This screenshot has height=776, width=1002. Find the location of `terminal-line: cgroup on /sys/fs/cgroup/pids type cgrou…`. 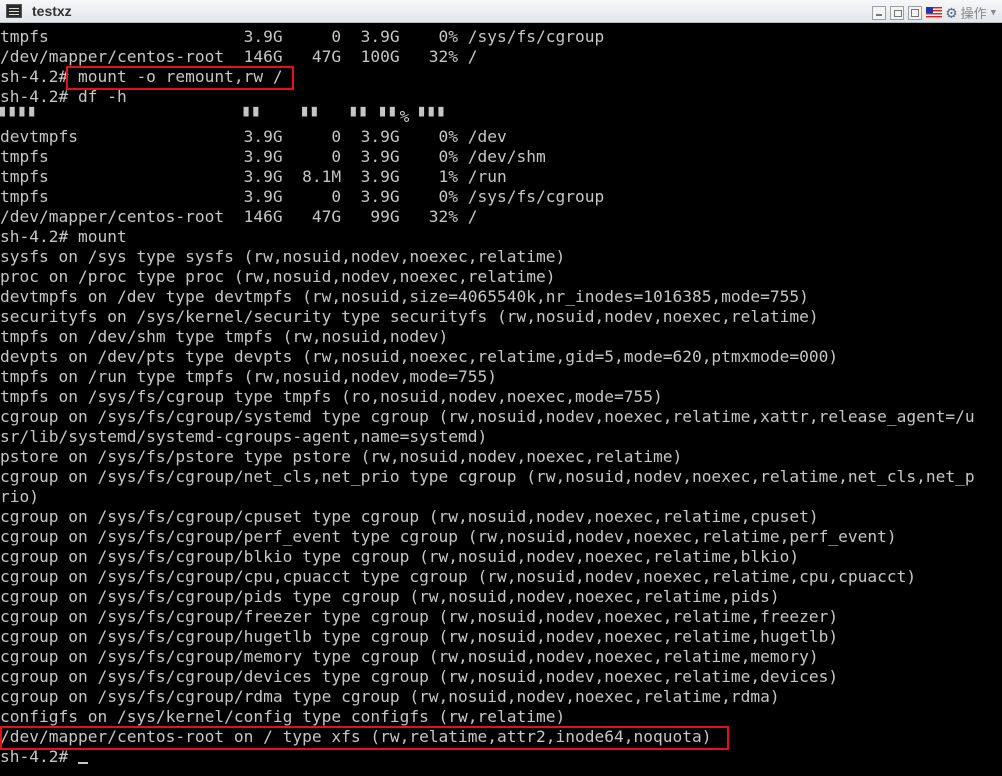

terminal-line: cgroup on /sys/fs/cgroup/pids type cgrou… is located at coordinates (390, 596).